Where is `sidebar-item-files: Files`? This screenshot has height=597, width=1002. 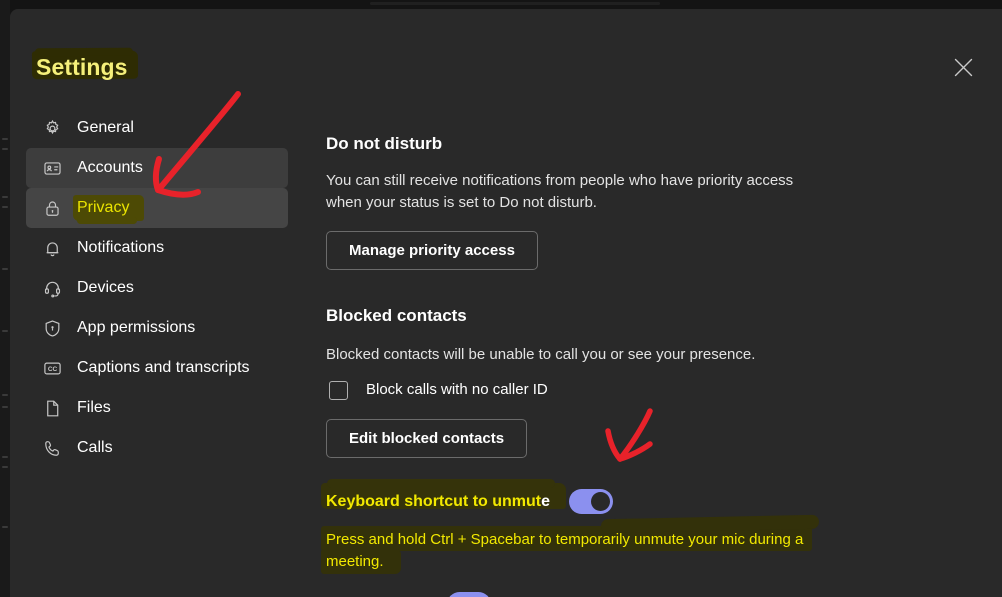 sidebar-item-files: Files is located at coordinates (157, 408).